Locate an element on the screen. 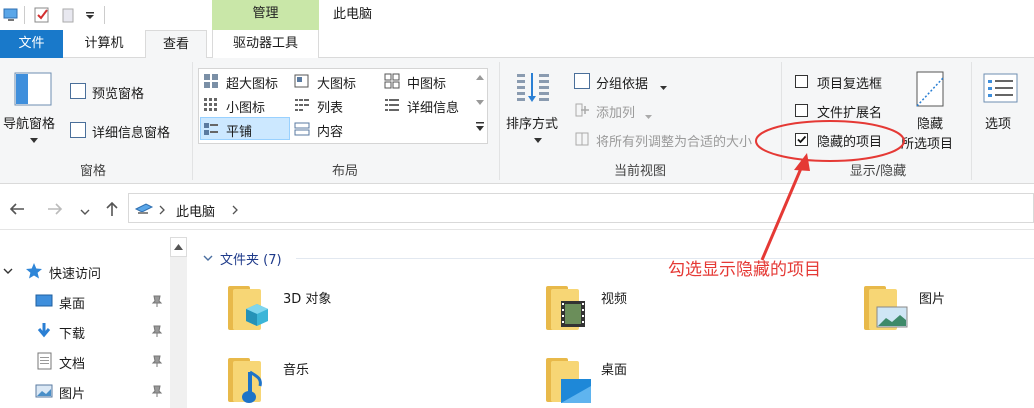 The width and height of the screenshot is (1034, 408). file-extensions-checkbox is located at coordinates (801, 110).